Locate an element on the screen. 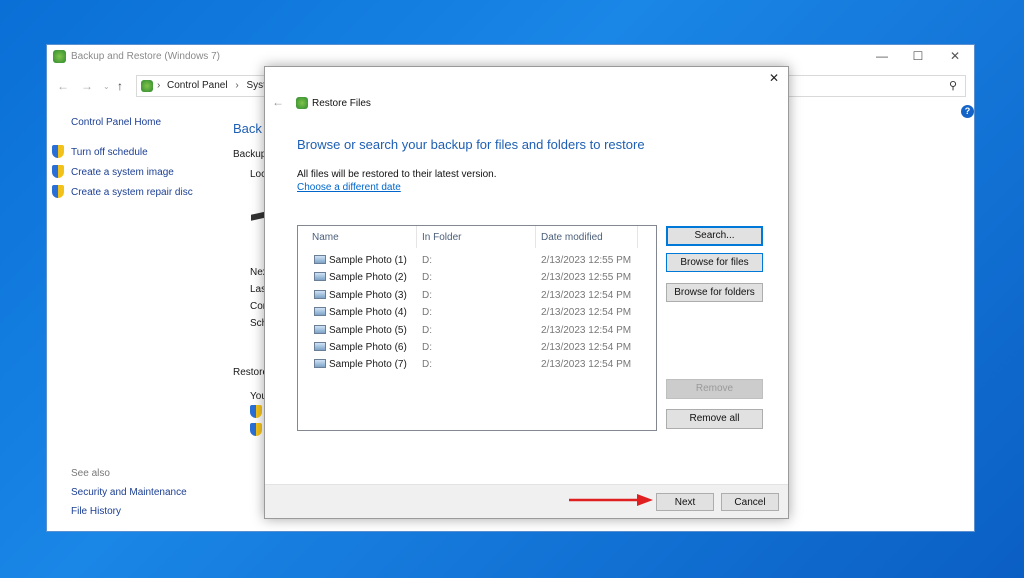 Image resolution: width=1024 pixels, height=578 pixels. file-row: Sample Photo (5) D: 2/13/2023 12:54 PM is located at coordinates (477, 330).